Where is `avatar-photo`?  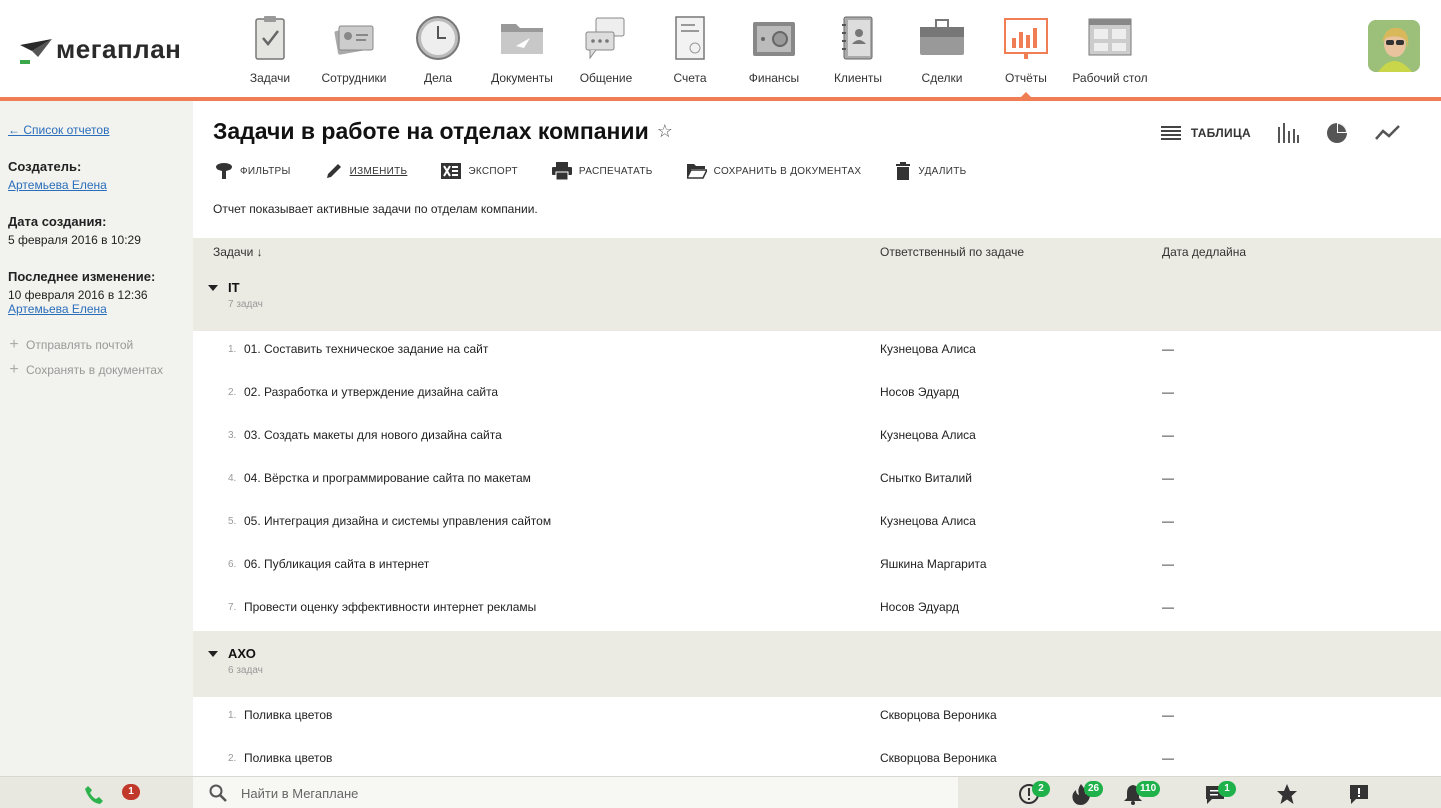
avatar-photo is located at coordinates (1394, 46).